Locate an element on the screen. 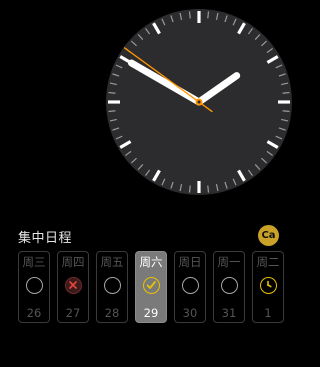  day-label: 周三 is located at coordinates (34, 262).